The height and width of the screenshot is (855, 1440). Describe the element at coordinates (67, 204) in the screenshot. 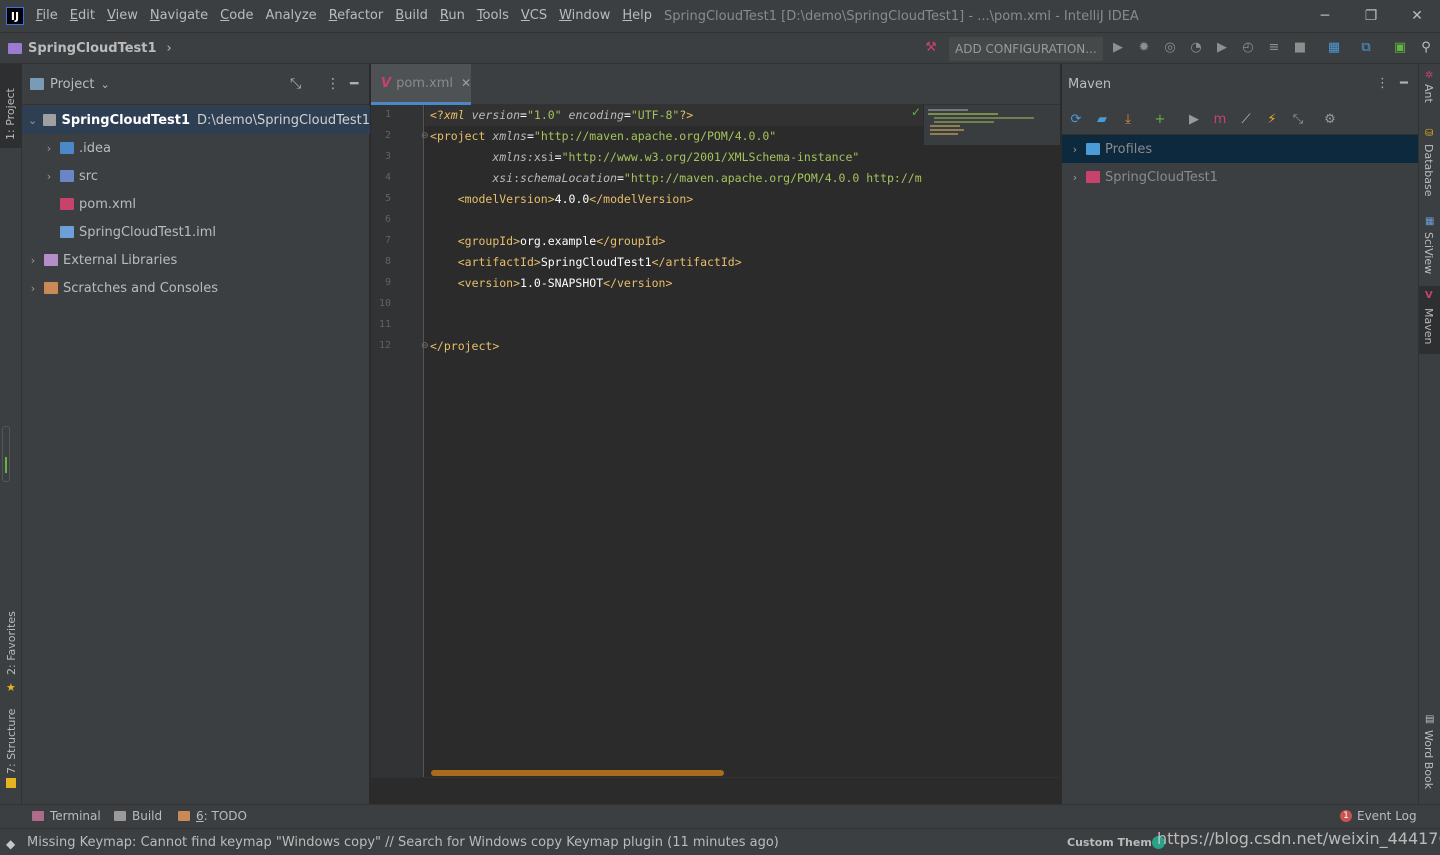

I see `maven-icon` at that location.